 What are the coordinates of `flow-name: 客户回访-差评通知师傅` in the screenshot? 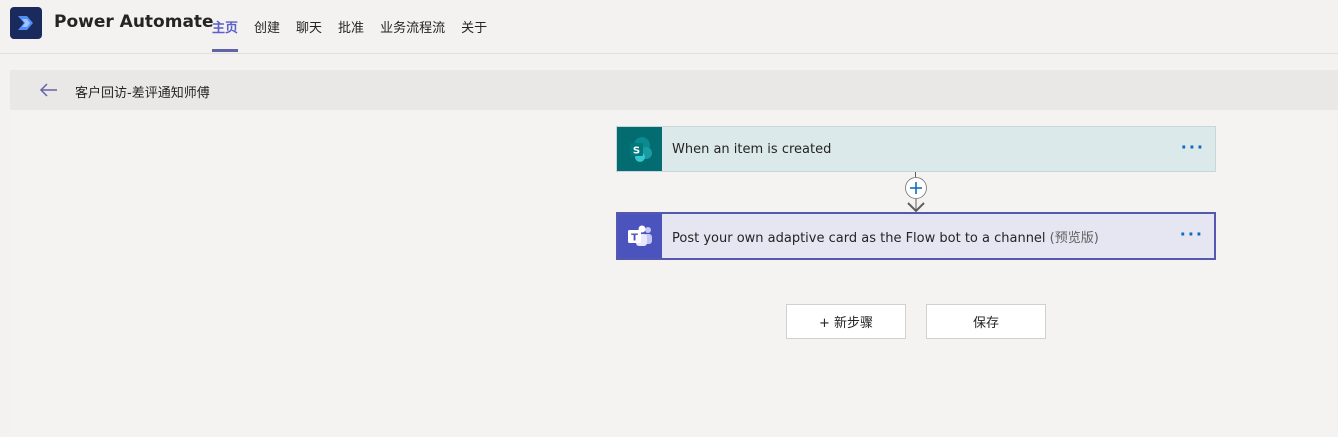 It's located at (142, 93).